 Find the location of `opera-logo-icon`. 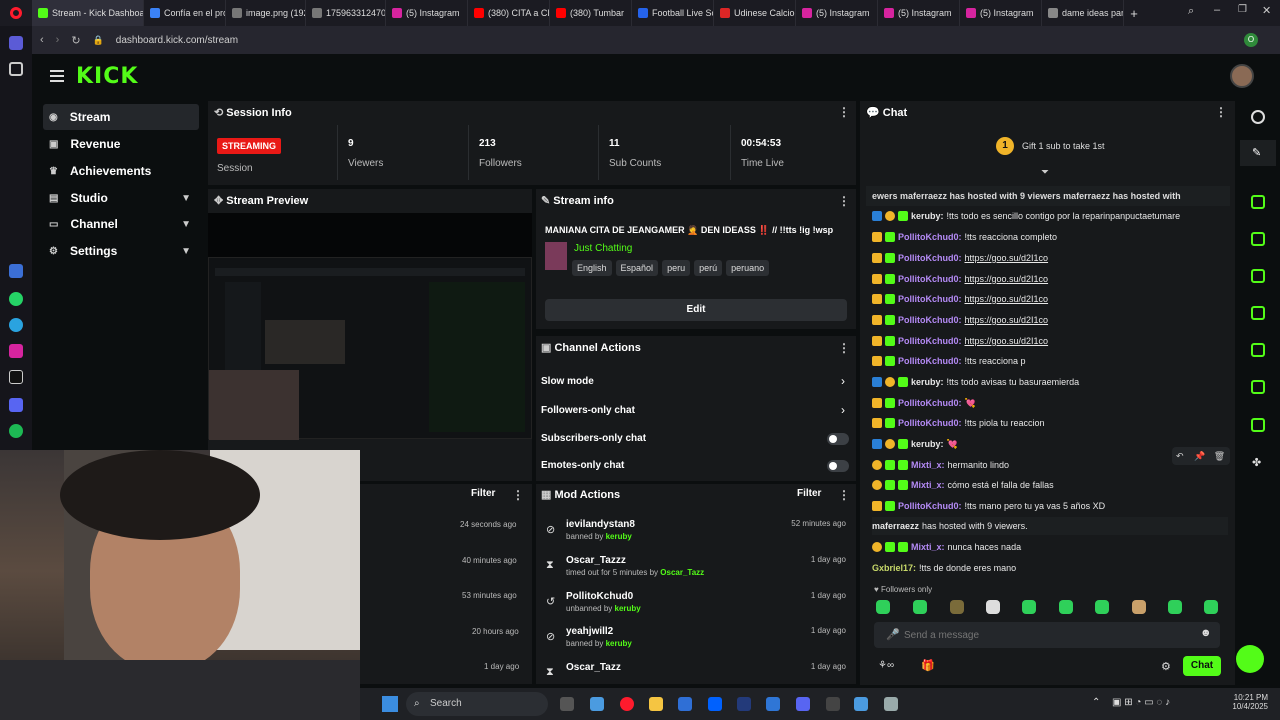

opera-logo-icon is located at coordinates (16, 13).